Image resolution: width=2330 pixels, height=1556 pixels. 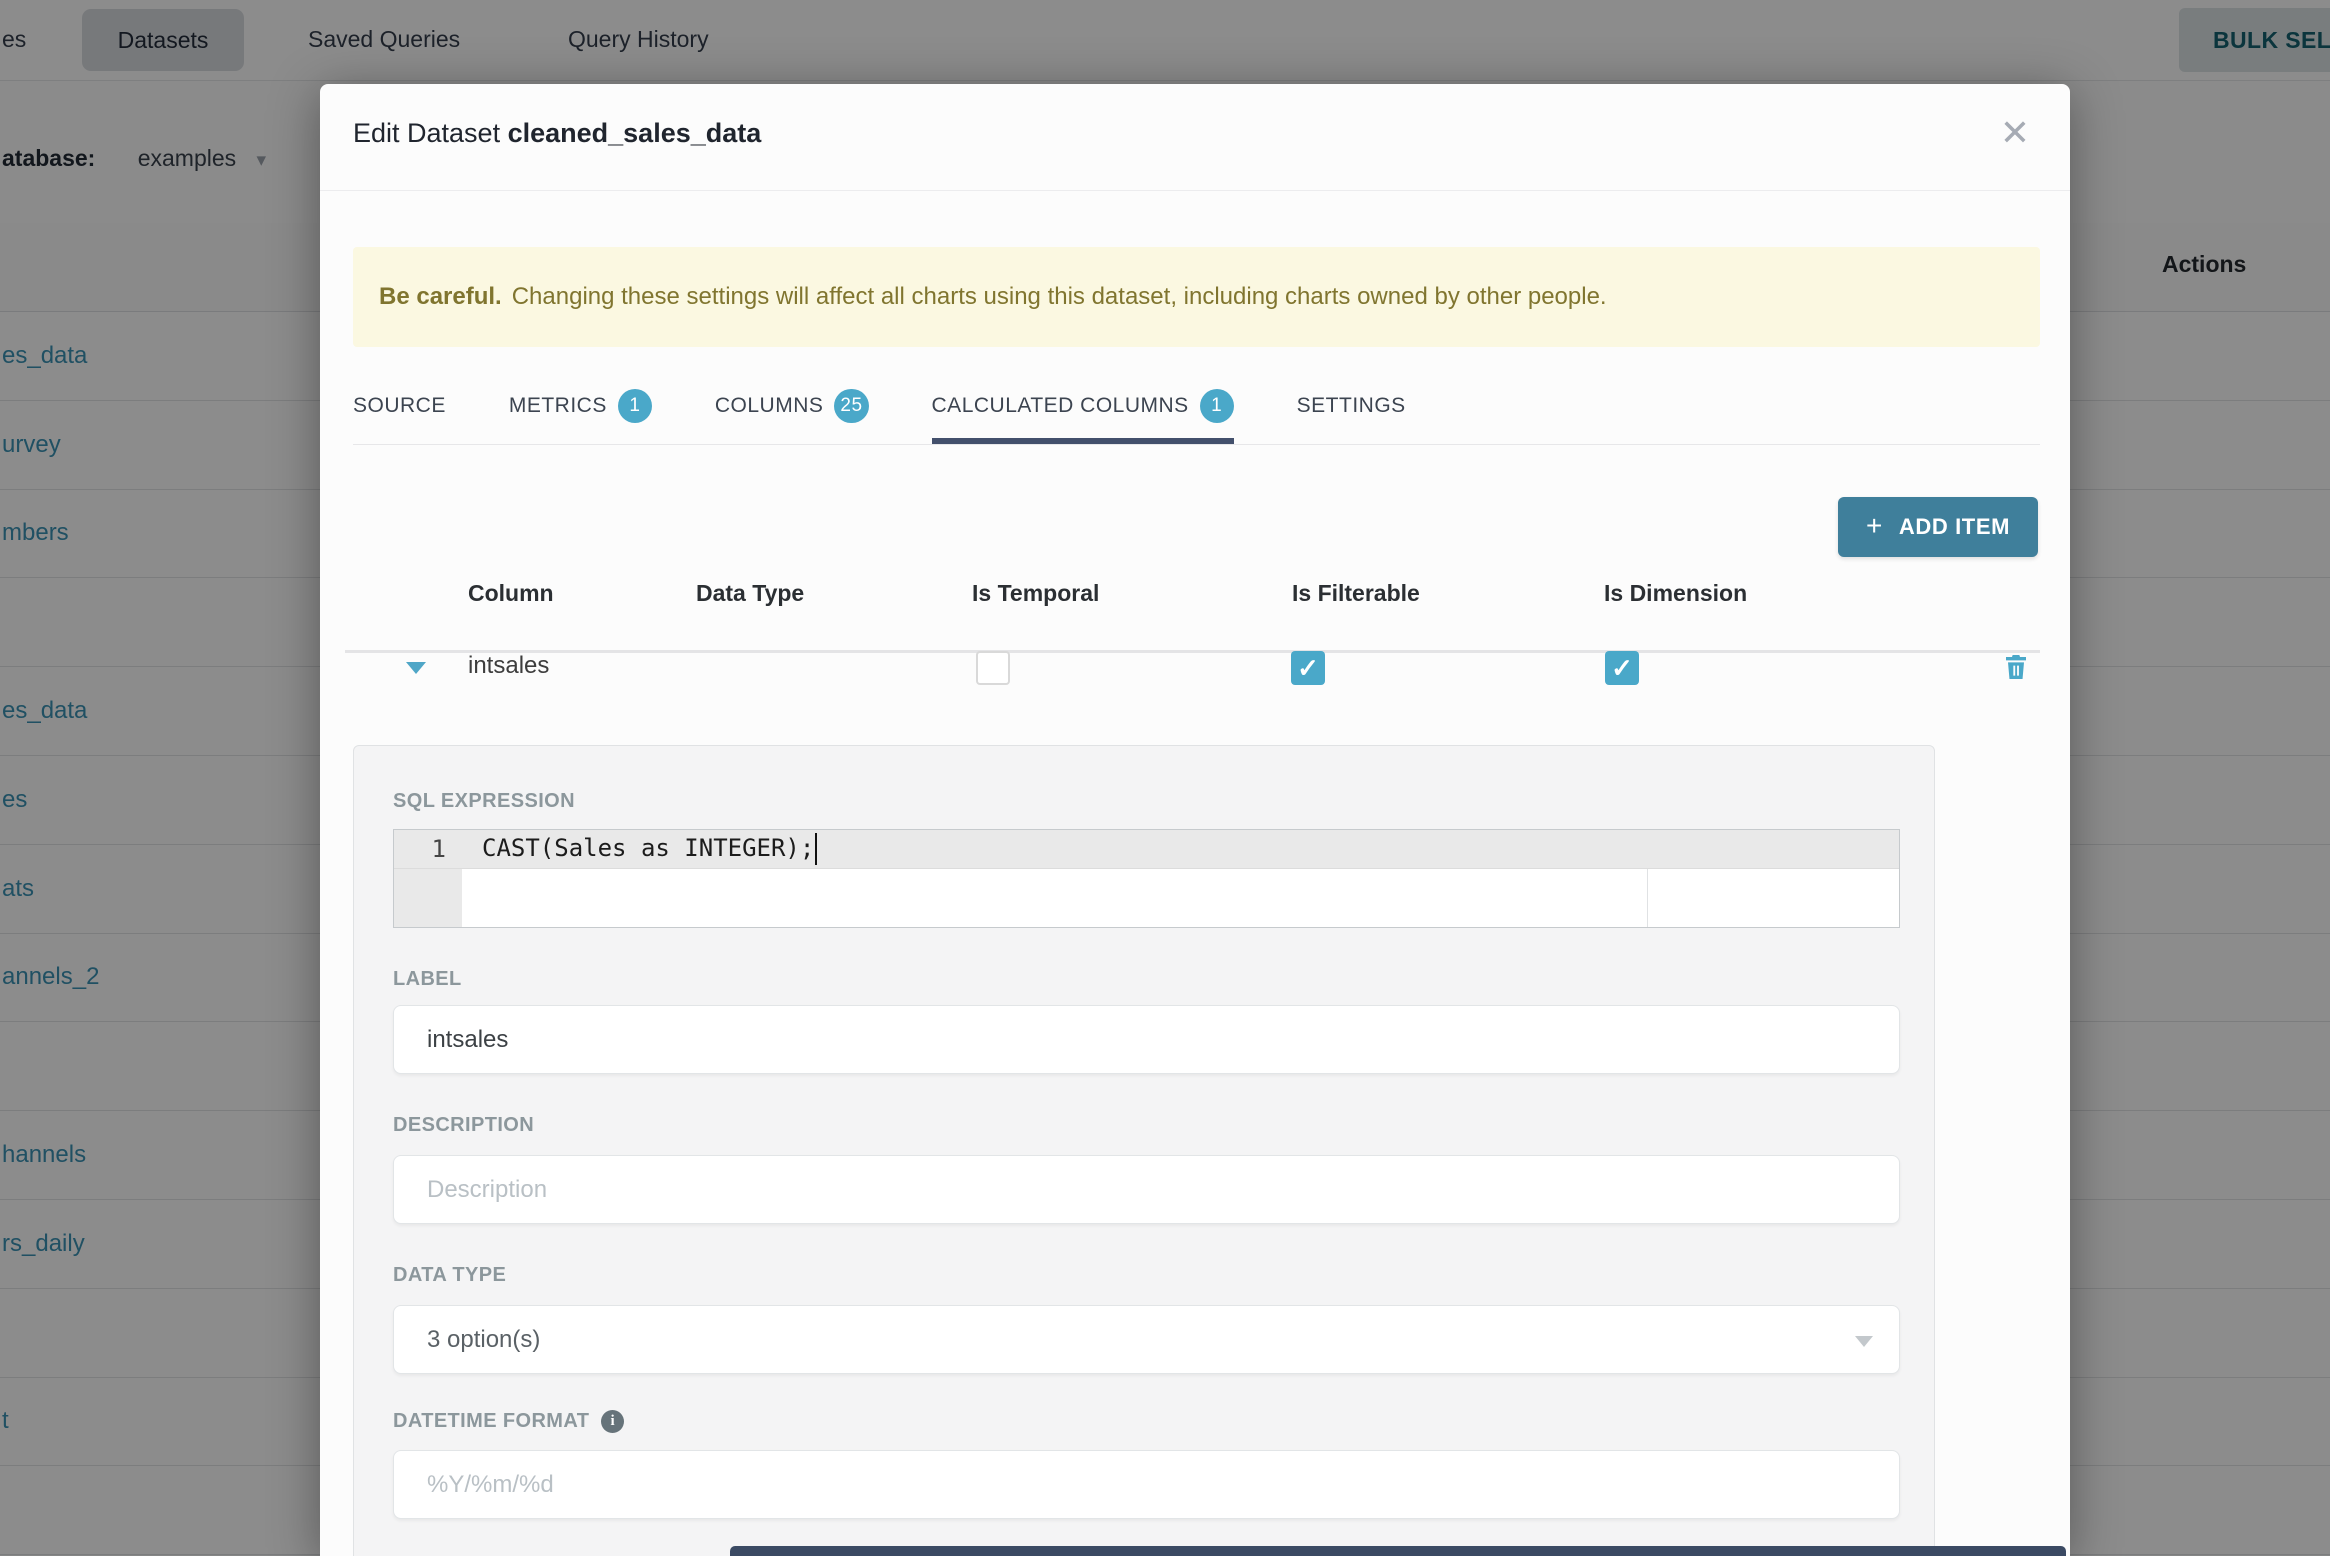 I want to click on delete-trash-icon, so click(x=2016, y=667).